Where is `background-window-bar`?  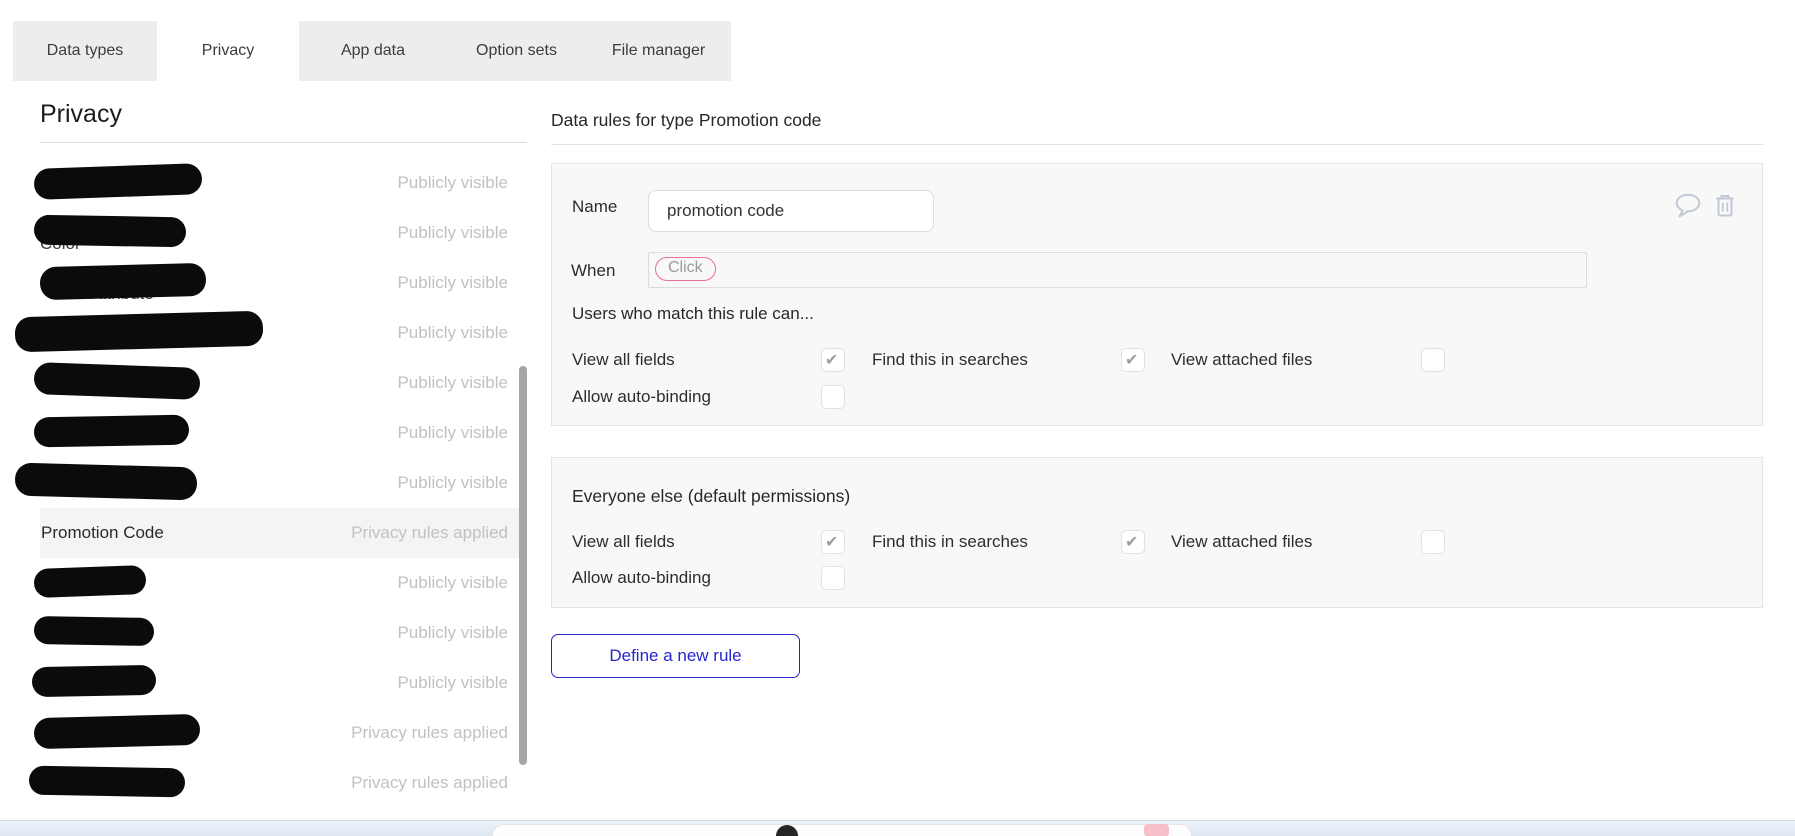
background-window-bar is located at coordinates (842, 830).